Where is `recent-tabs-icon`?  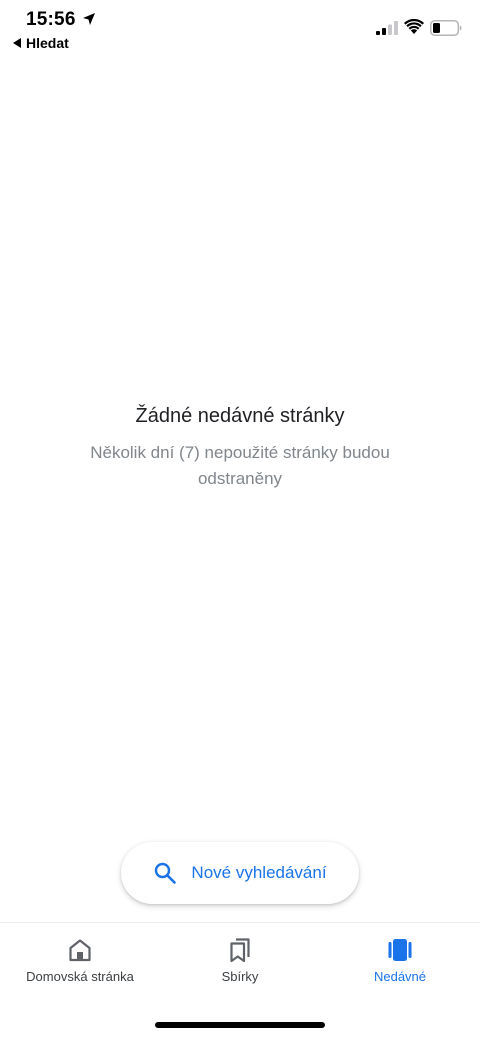 recent-tabs-icon is located at coordinates (400, 950).